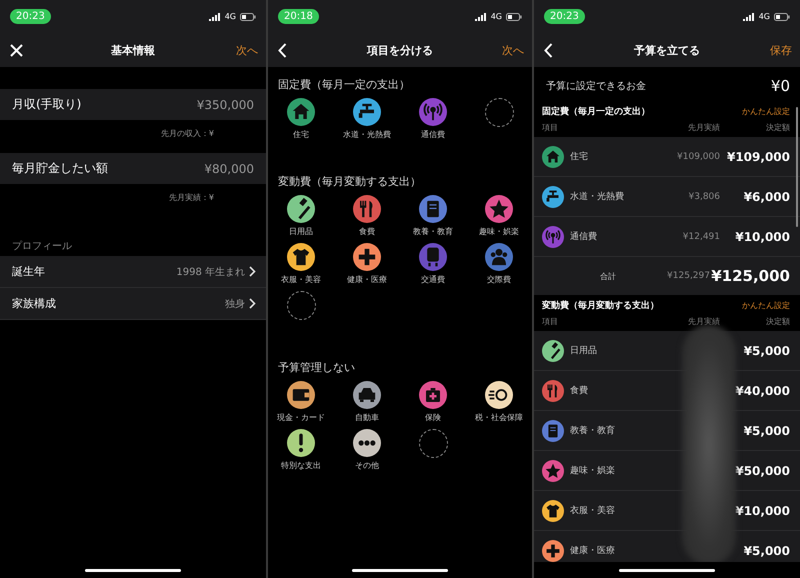  What do you see at coordinates (758, 157) in the screenshot?
I see `budget-amount: ¥109,000` at bounding box center [758, 157].